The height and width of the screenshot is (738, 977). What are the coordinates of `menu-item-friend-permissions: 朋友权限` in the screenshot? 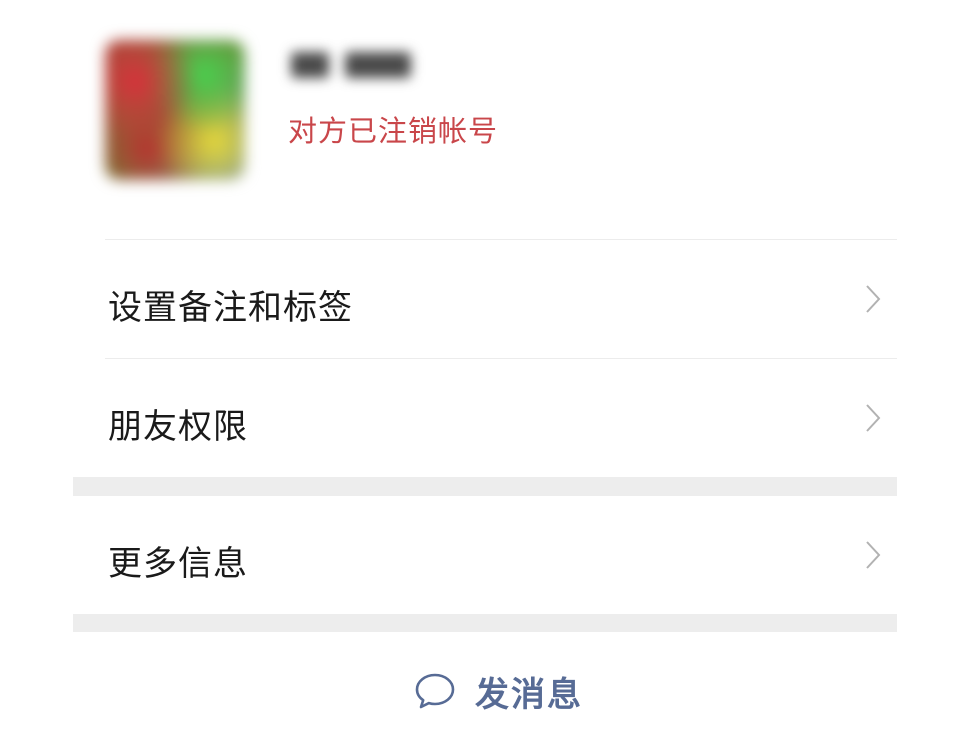 It's located at (501, 418).